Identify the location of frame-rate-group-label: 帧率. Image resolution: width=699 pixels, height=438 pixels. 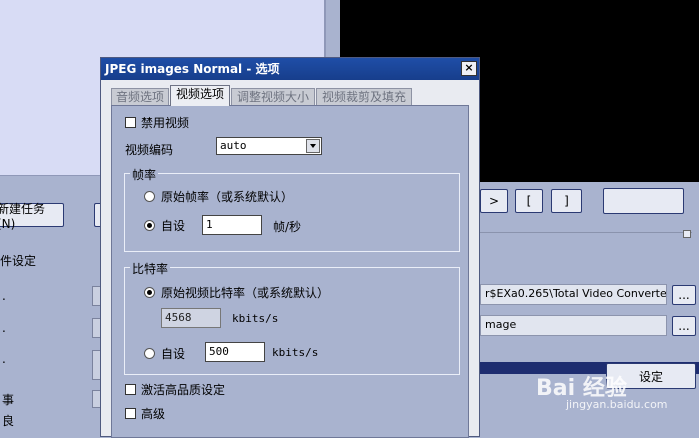
(144, 174).